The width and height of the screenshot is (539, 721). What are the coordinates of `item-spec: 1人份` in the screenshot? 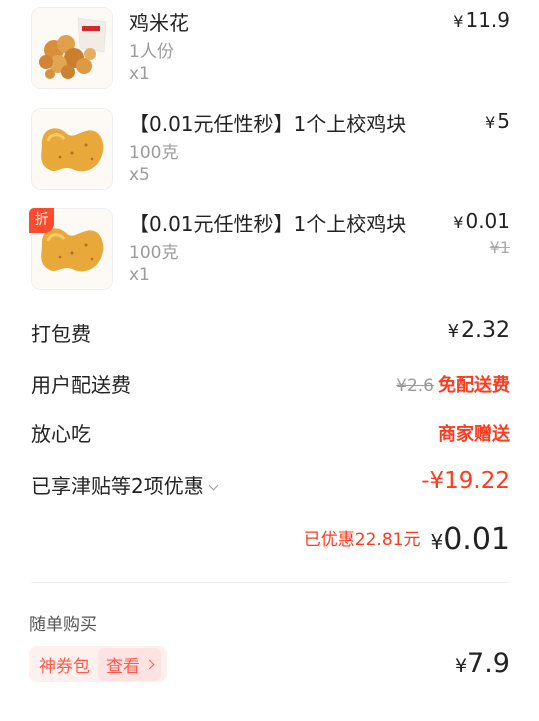 It's located at (151, 52).